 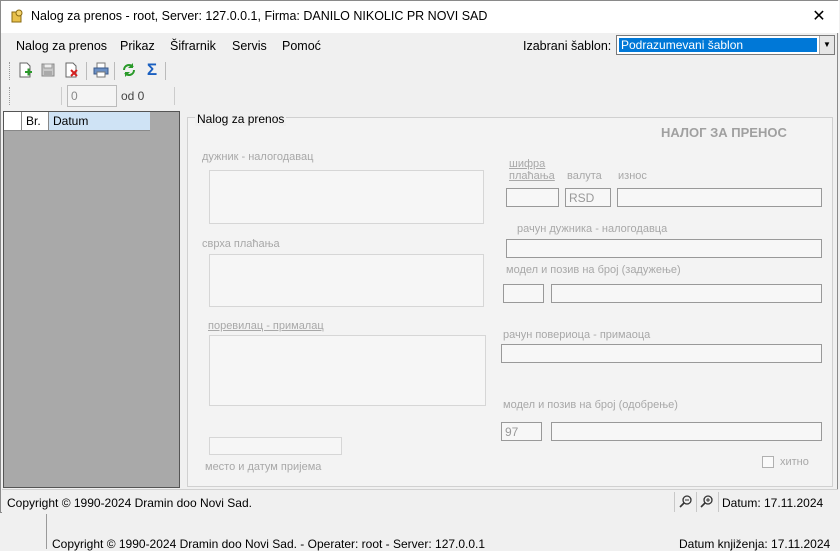 What do you see at coordinates (527, 164) in the screenshot?
I see `payment-code-label: шифра` at bounding box center [527, 164].